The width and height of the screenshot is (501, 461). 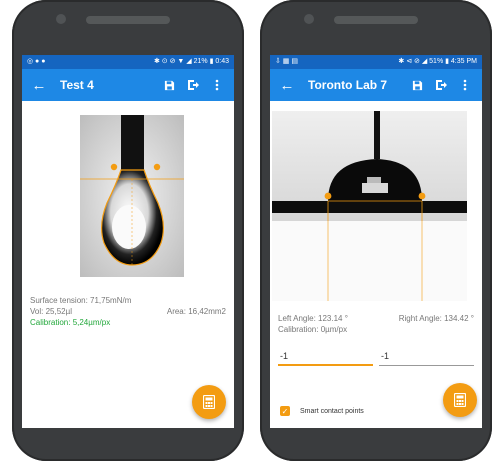 I want to click on area-text: Area: 16,42mm2, so click(x=196, y=311).